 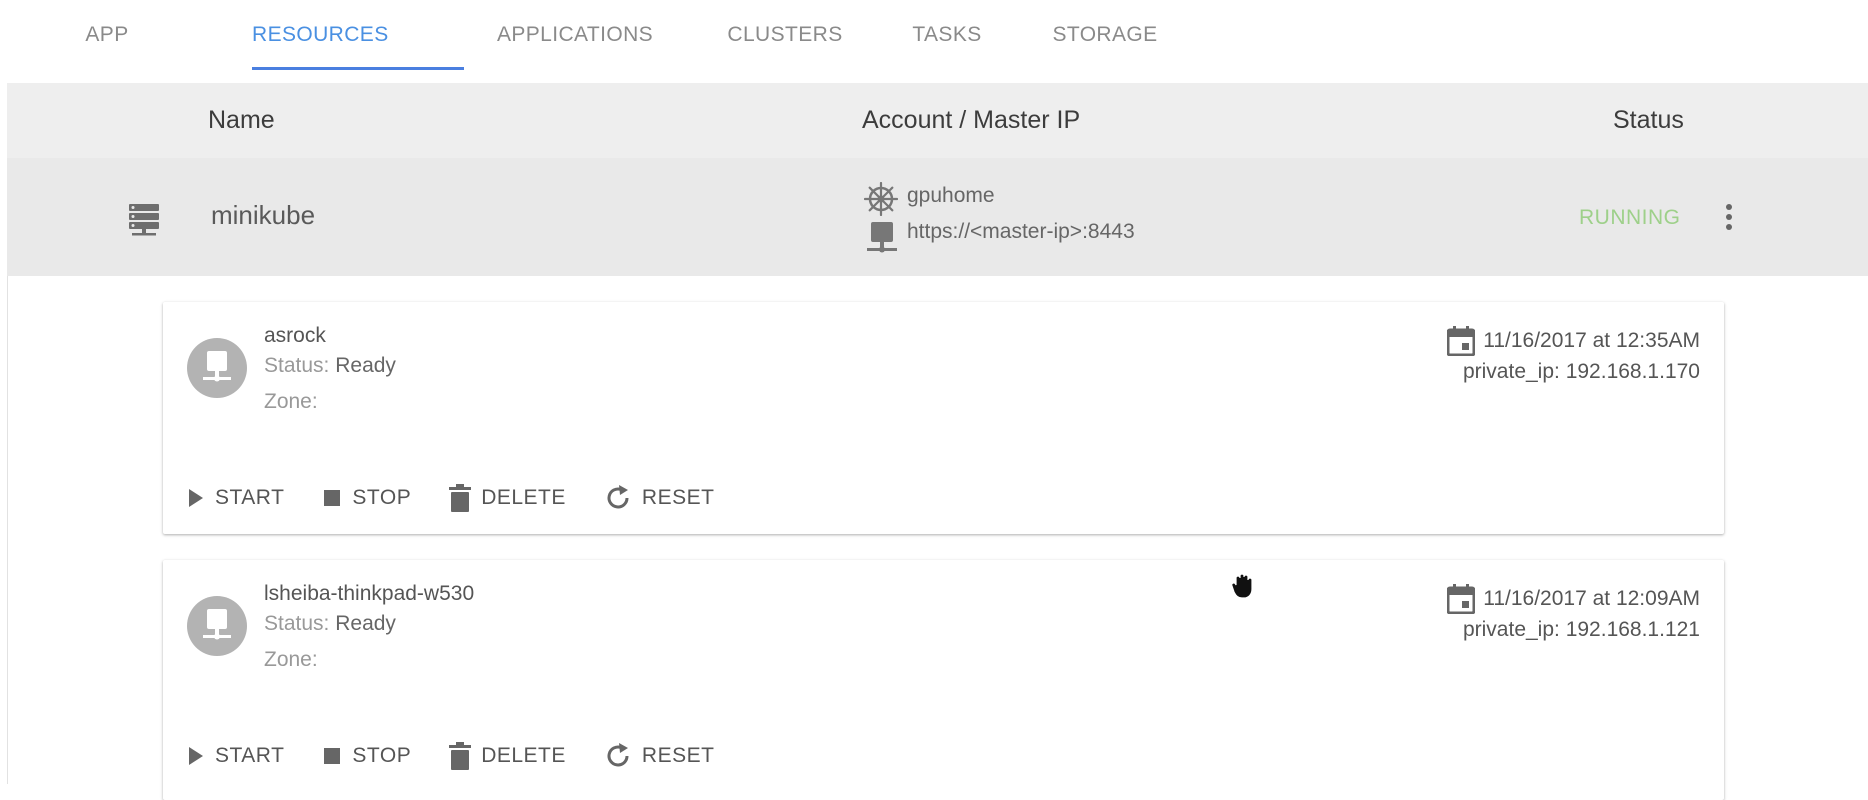 I want to click on table-header: Name Account / Master IP Status, so click(x=937, y=120).